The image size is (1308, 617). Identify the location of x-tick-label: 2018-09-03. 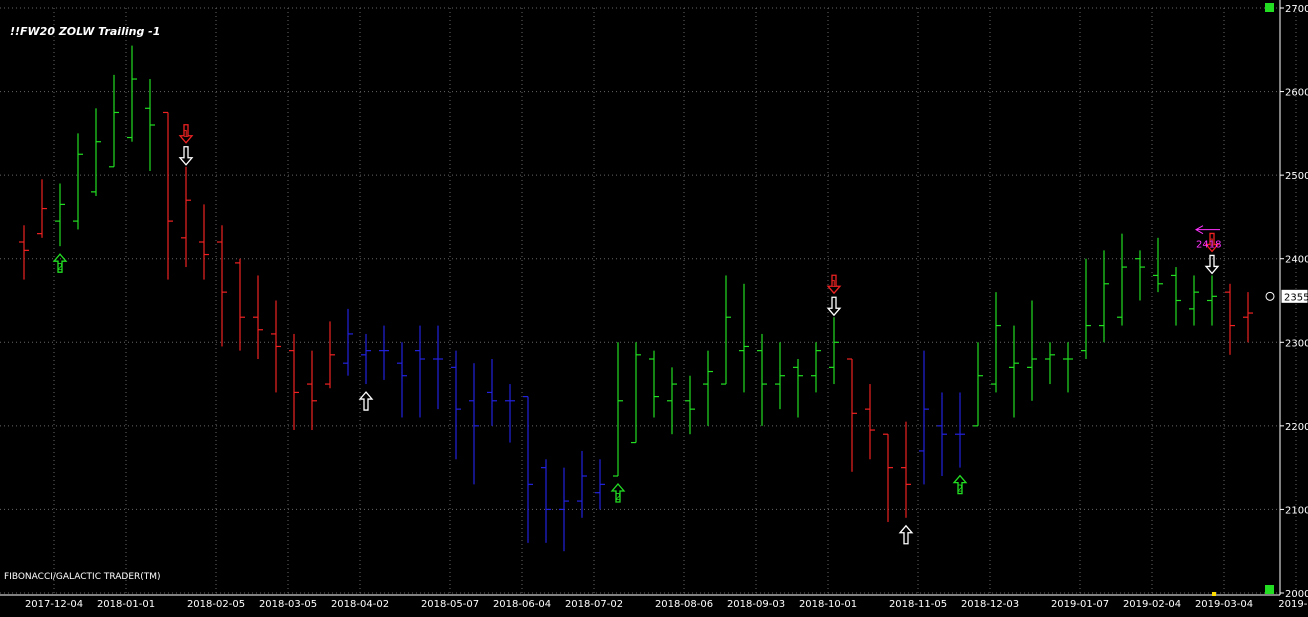
(756, 604).